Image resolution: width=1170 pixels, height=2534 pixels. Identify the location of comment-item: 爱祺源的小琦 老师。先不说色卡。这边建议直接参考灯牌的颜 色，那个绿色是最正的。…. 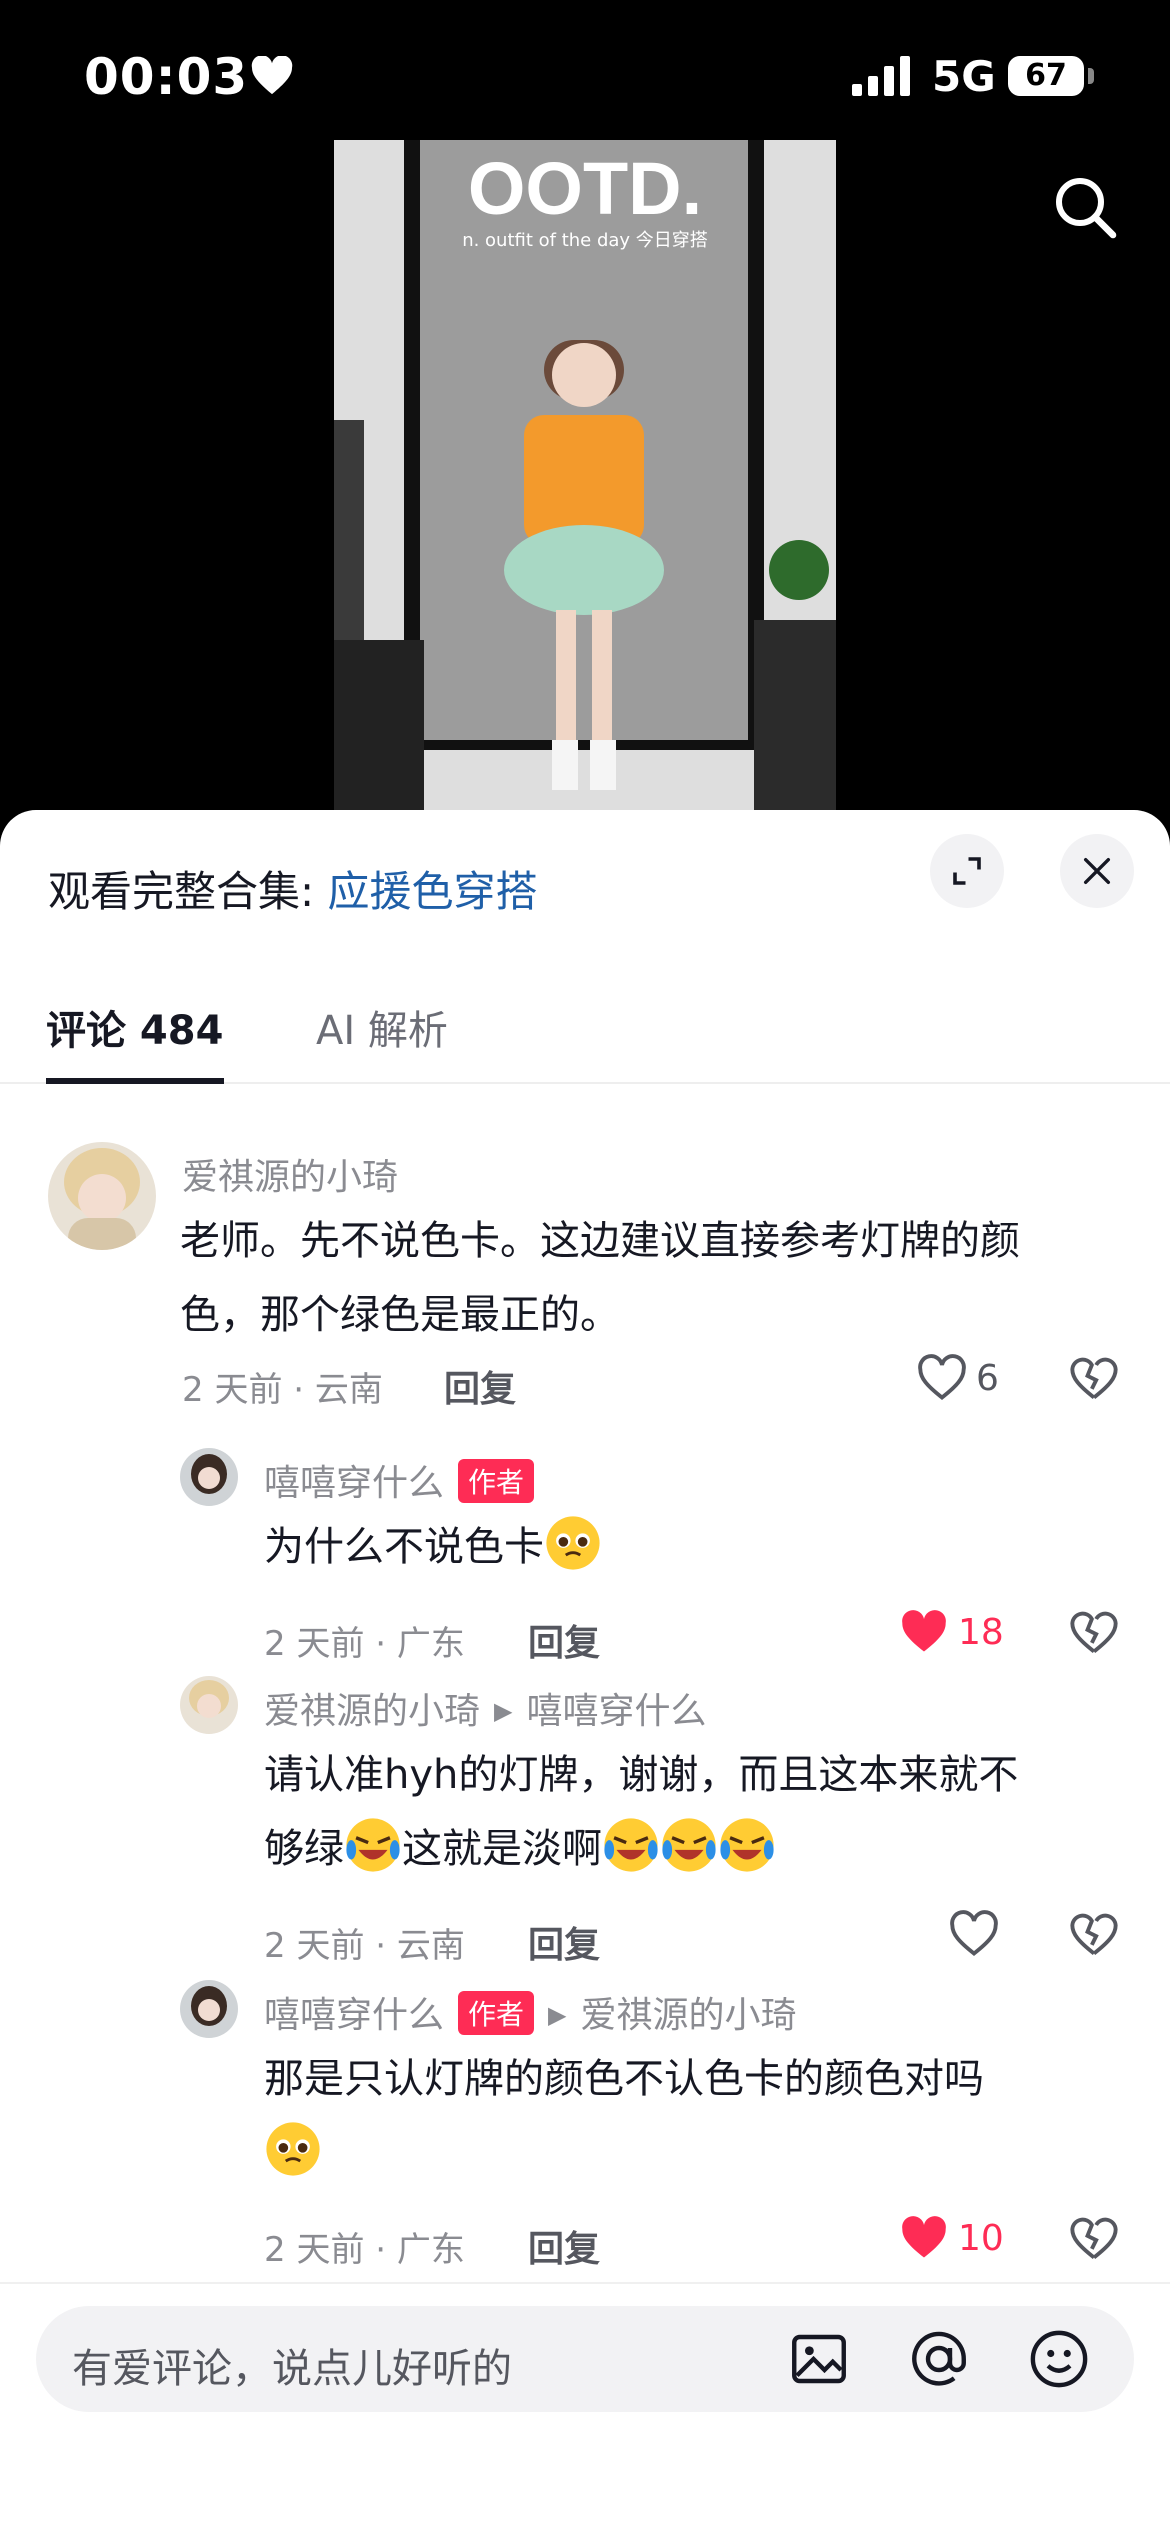
(585, 1275).